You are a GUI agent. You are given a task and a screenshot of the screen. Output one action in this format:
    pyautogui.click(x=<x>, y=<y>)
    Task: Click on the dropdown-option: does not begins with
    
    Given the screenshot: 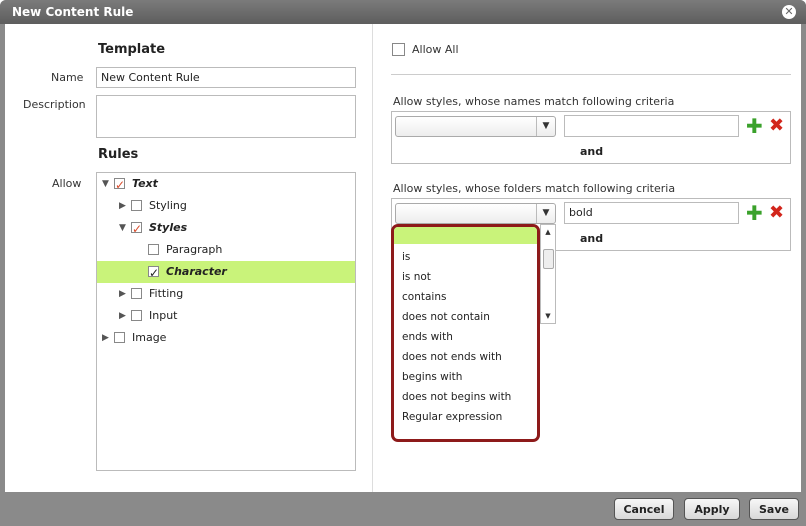 What is the action you would take?
    pyautogui.click(x=456, y=397)
    